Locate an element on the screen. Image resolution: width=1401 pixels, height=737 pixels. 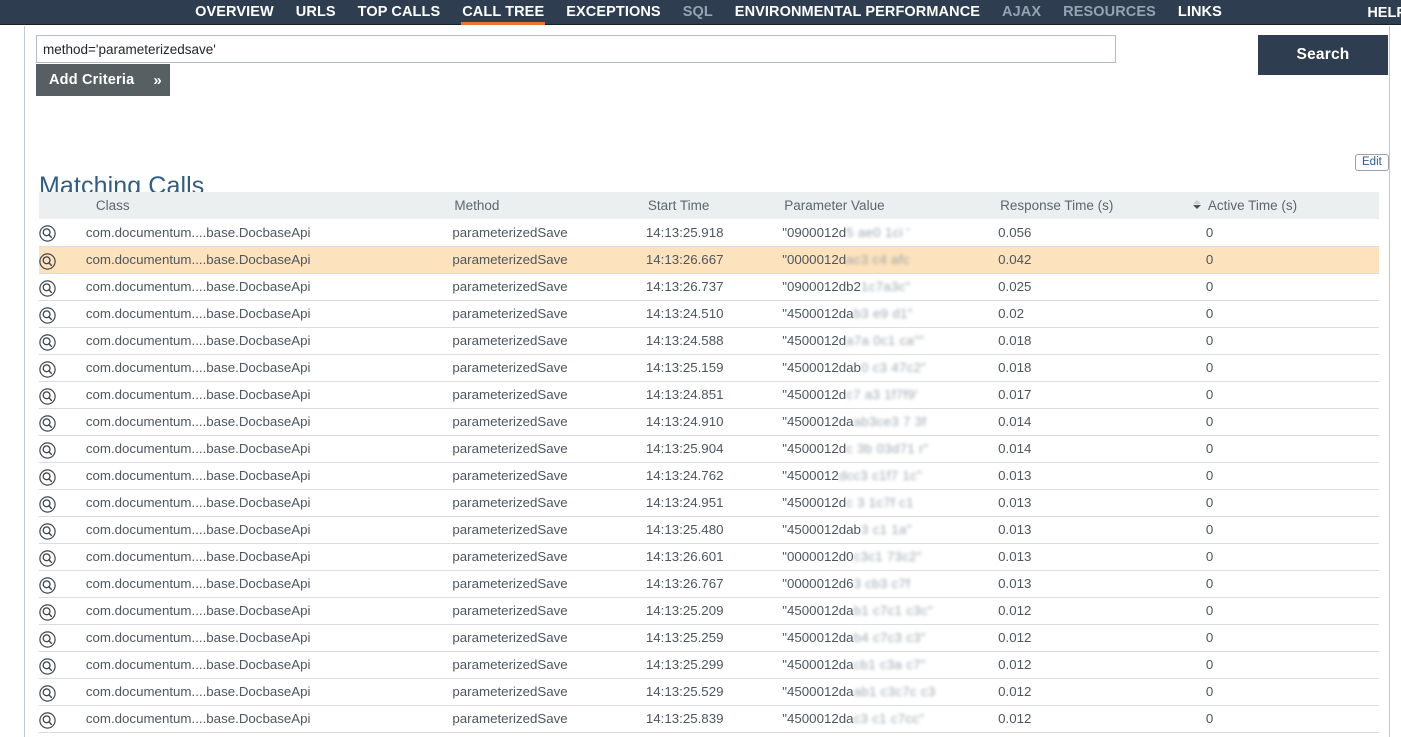
nav-item-links: LINKS is located at coordinates (1200, 12).